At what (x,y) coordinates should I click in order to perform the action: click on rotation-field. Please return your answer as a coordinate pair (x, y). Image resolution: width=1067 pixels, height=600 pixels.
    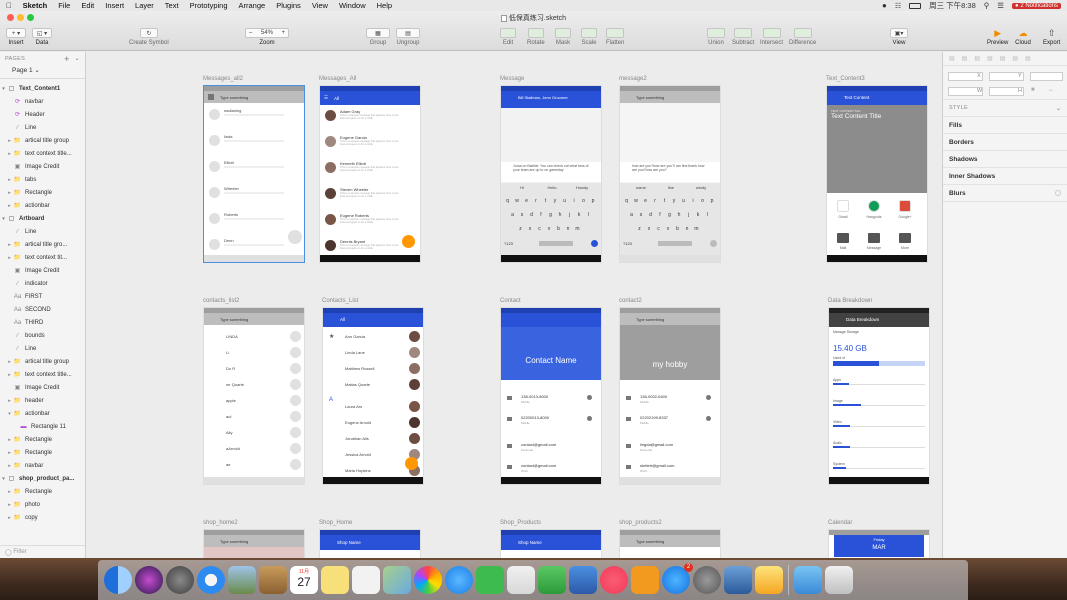
    Looking at the image, I should click on (1046, 76).